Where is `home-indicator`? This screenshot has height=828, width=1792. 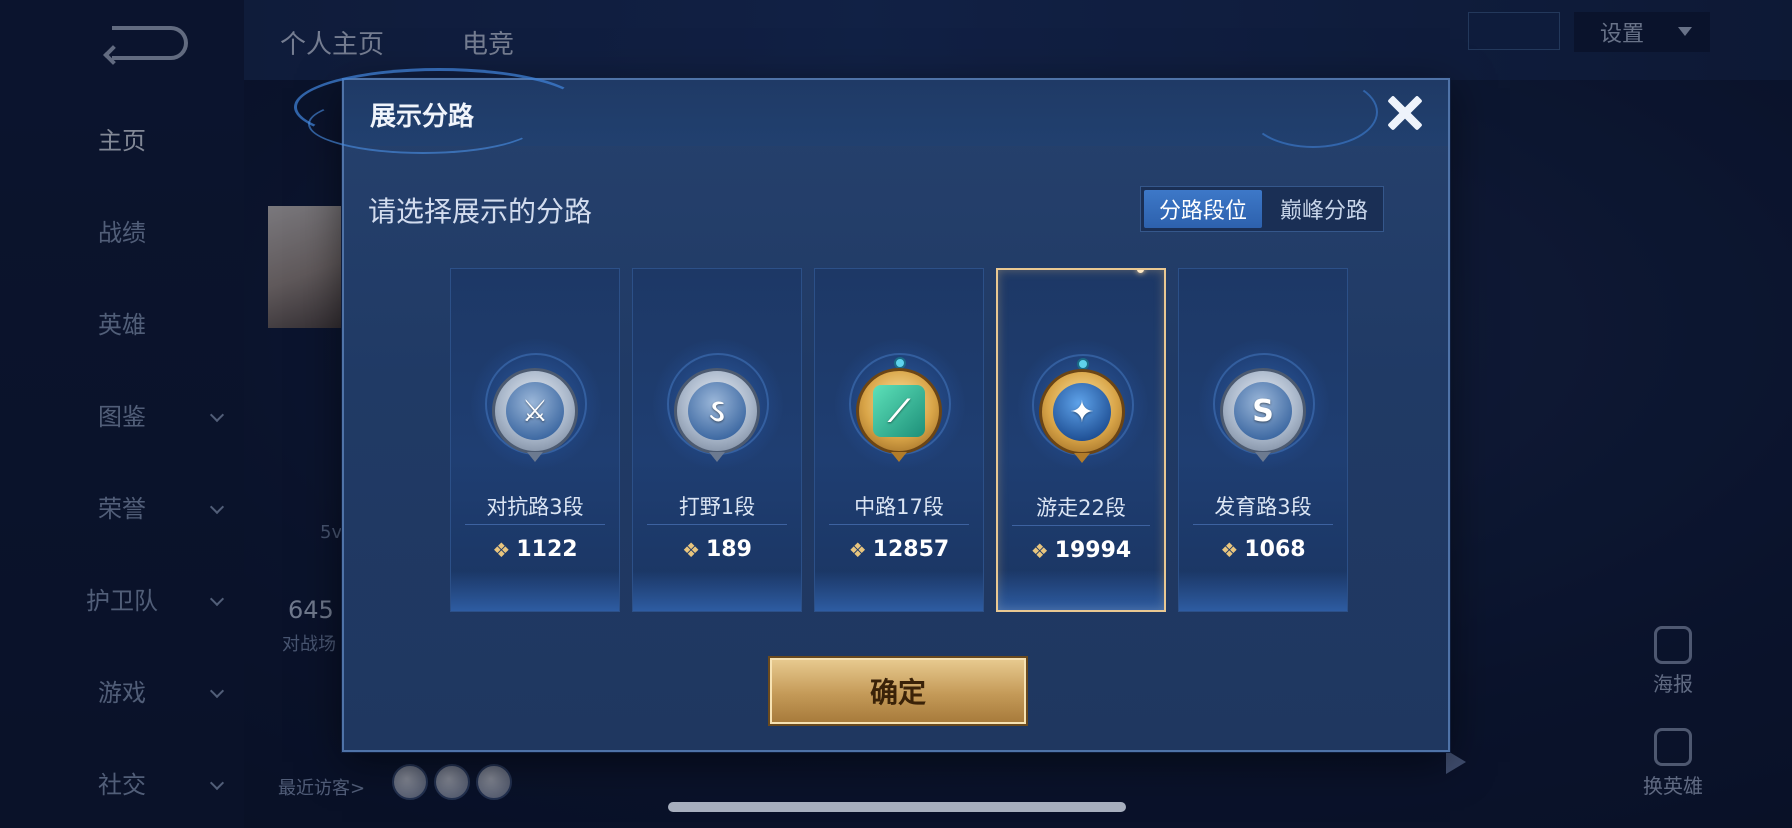
home-indicator is located at coordinates (897, 807).